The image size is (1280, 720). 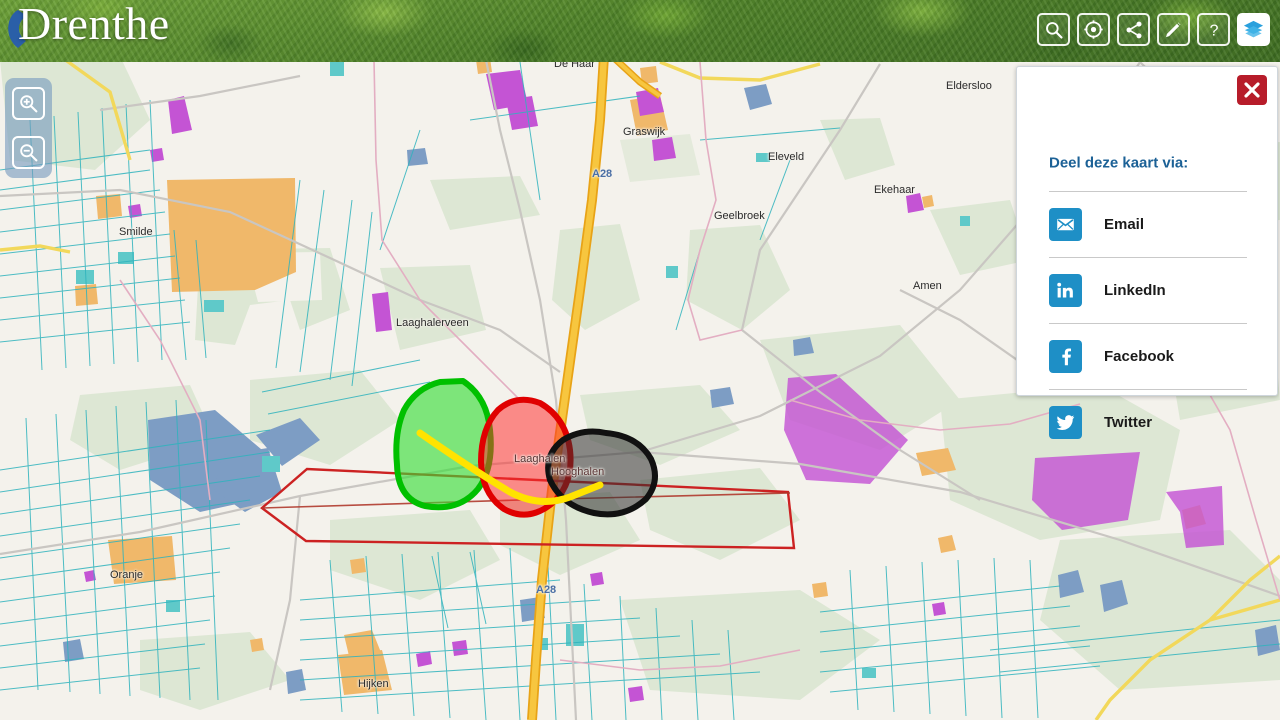 I want to click on draw-pen-icon, so click(x=1173, y=29).